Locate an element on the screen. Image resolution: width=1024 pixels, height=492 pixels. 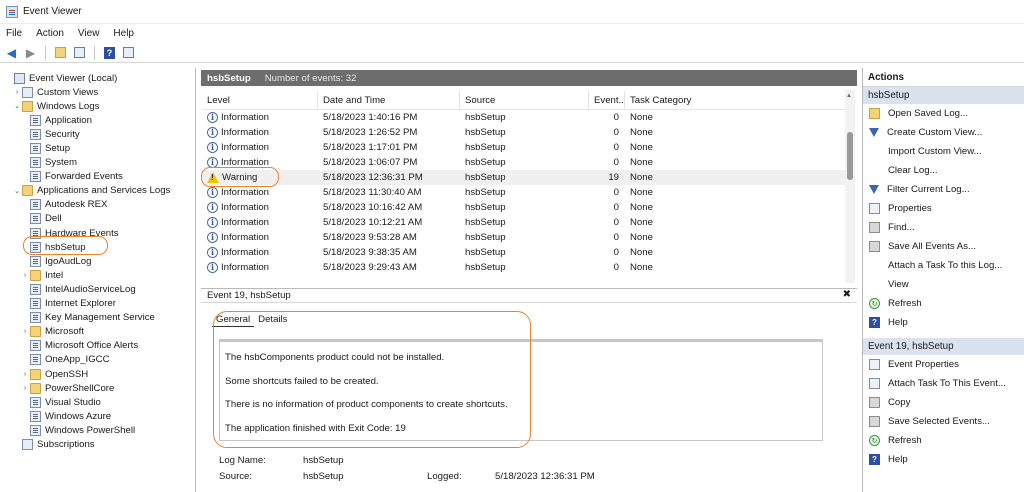
tree-item-igoaudlog: IgoAudLog is located at coordinates (97, 261).